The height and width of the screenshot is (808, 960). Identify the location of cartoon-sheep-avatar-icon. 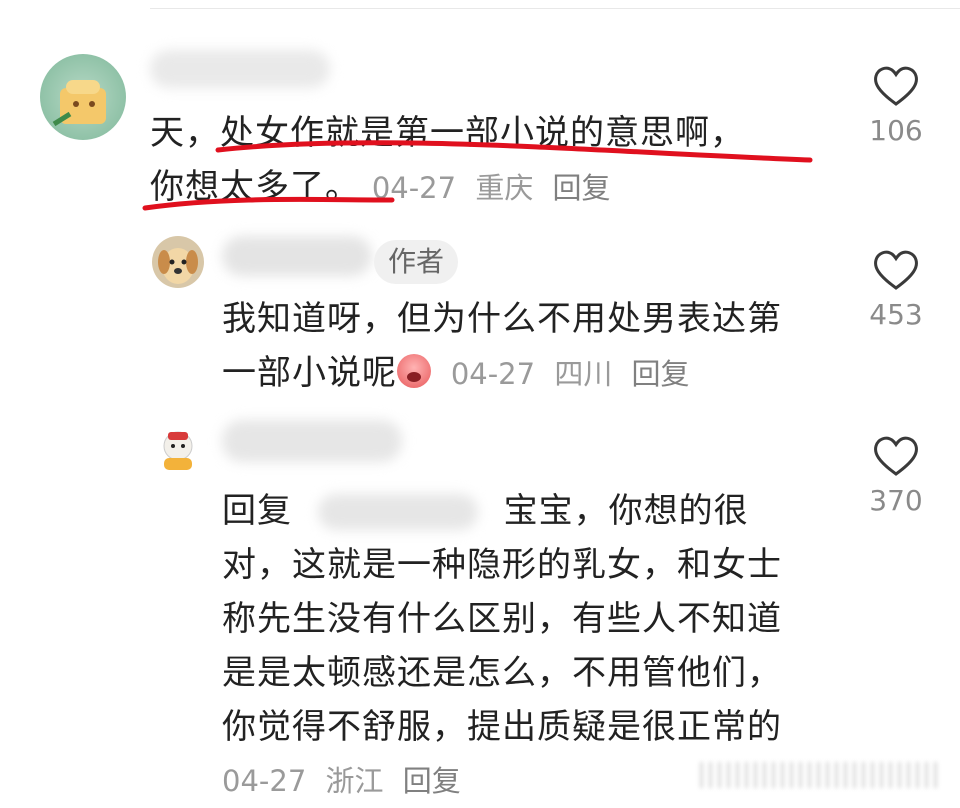
(178, 450).